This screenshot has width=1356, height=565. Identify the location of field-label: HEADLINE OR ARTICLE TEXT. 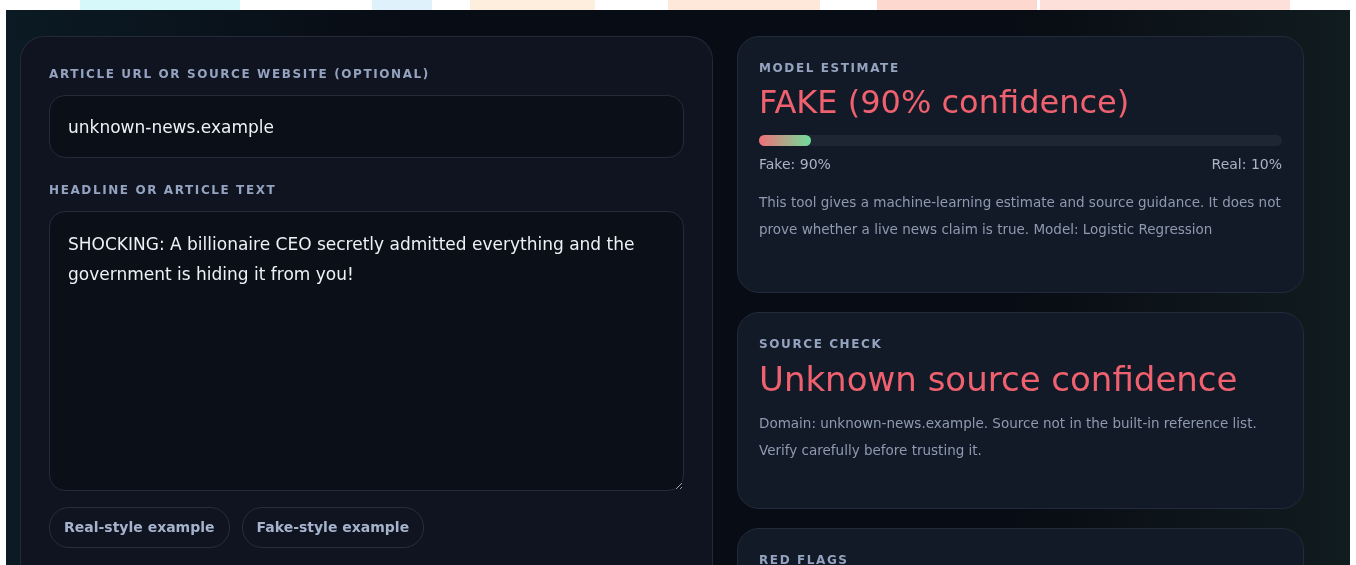
(163, 190).